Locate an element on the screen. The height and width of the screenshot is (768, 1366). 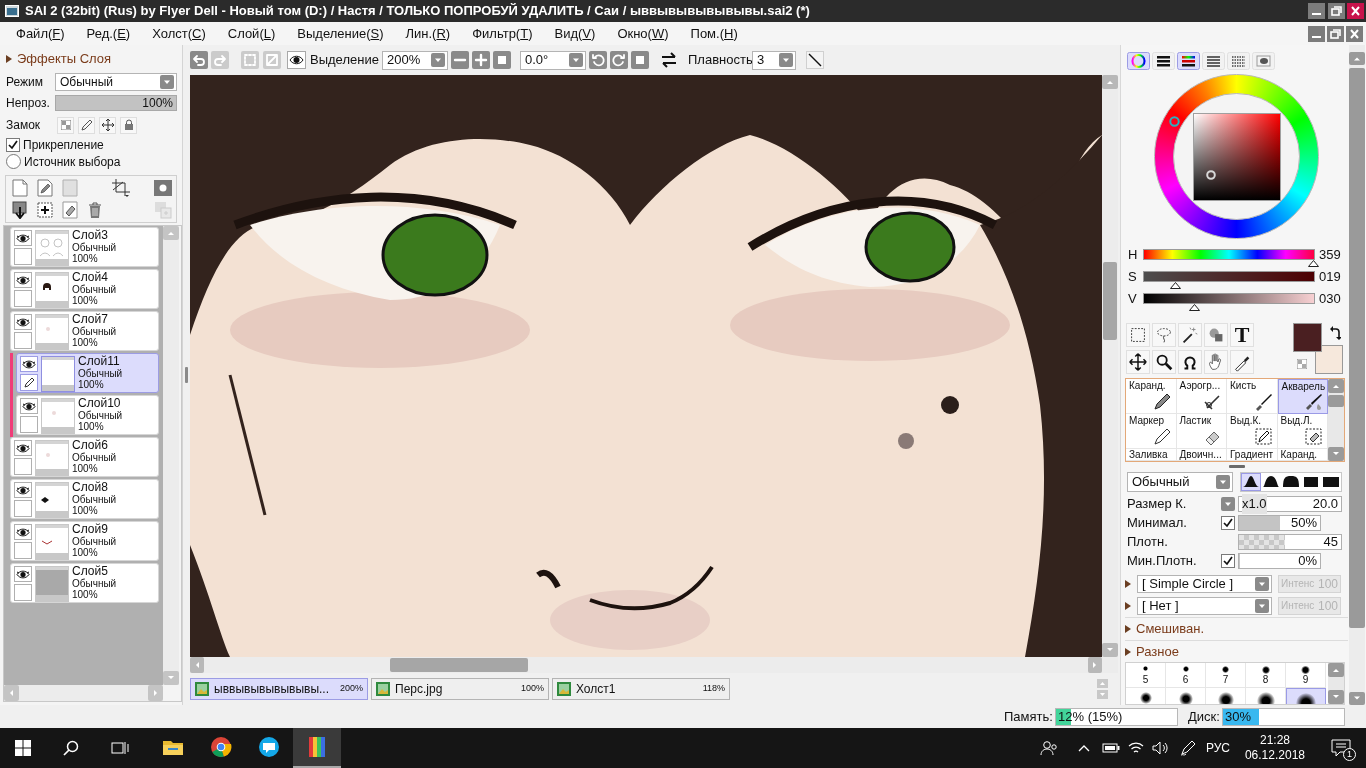
brush-size-item: 6 is located at coordinates (1186, 675).